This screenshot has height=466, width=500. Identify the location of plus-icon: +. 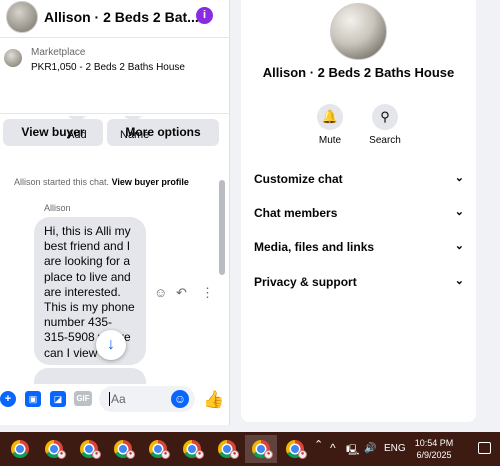
(8, 399).